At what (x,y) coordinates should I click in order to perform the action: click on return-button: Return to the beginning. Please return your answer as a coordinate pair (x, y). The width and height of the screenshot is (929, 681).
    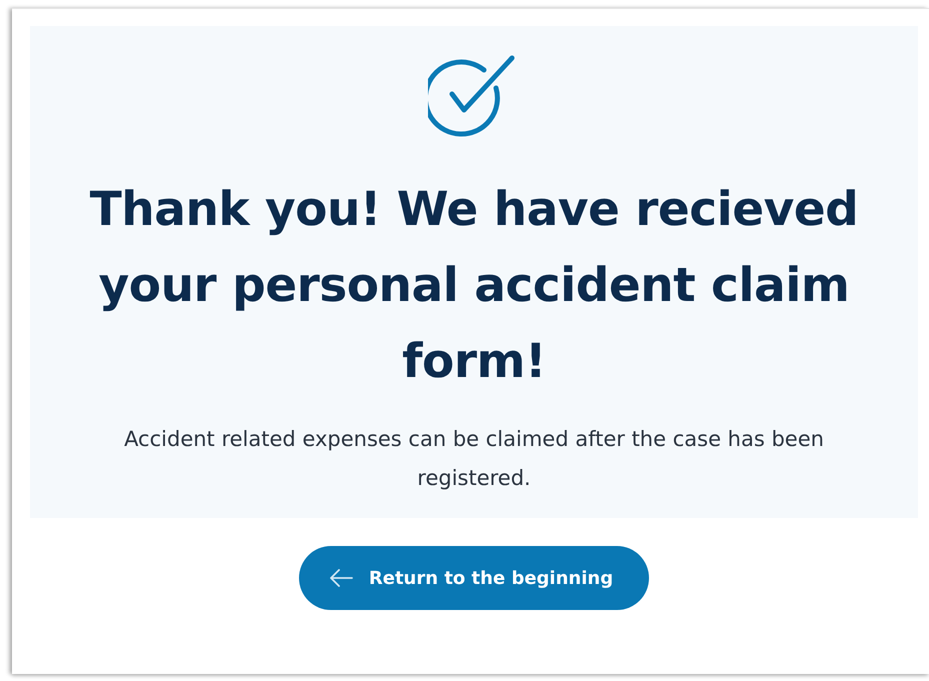
    Looking at the image, I should click on (474, 578).